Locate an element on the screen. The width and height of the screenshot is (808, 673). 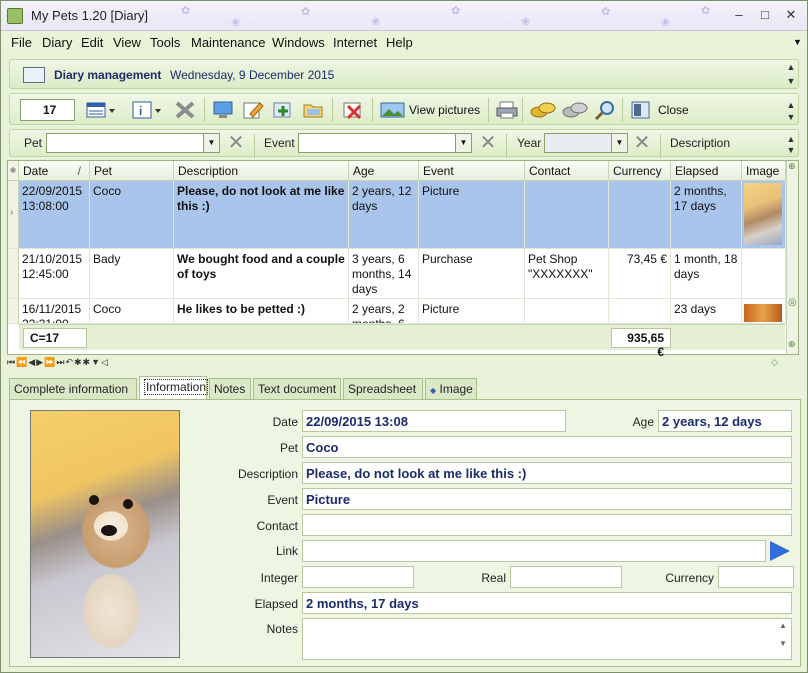
menu-windows: Windows is located at coordinates (298, 42).